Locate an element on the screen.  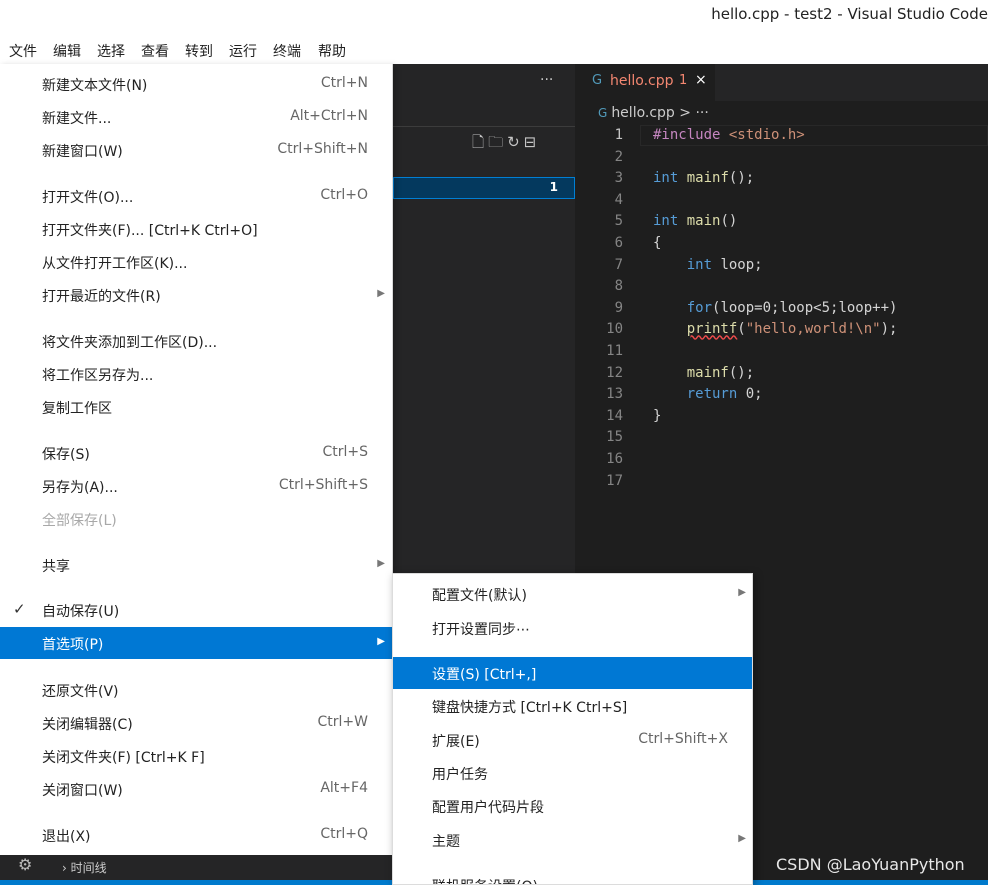
menu-item-revert-file: 还原文件(V) is located at coordinates (196, 690).